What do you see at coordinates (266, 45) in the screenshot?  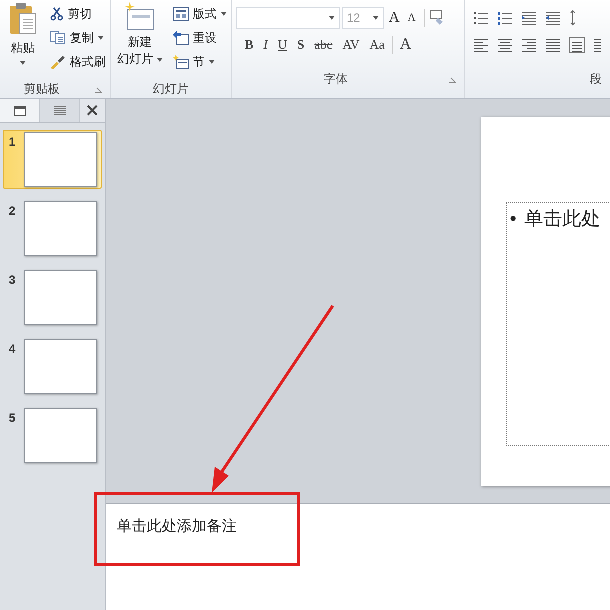 I see `italic-button: I` at bounding box center [266, 45].